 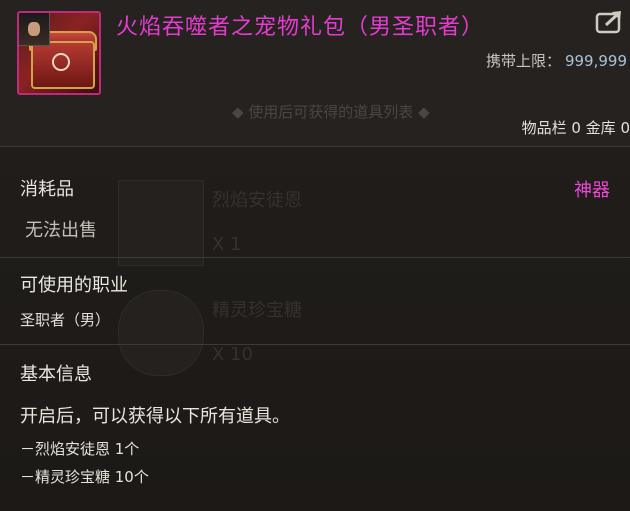 What do you see at coordinates (155, 416) in the screenshot?
I see `item-description: 开启后，可以获得以下所有道具。` at bounding box center [155, 416].